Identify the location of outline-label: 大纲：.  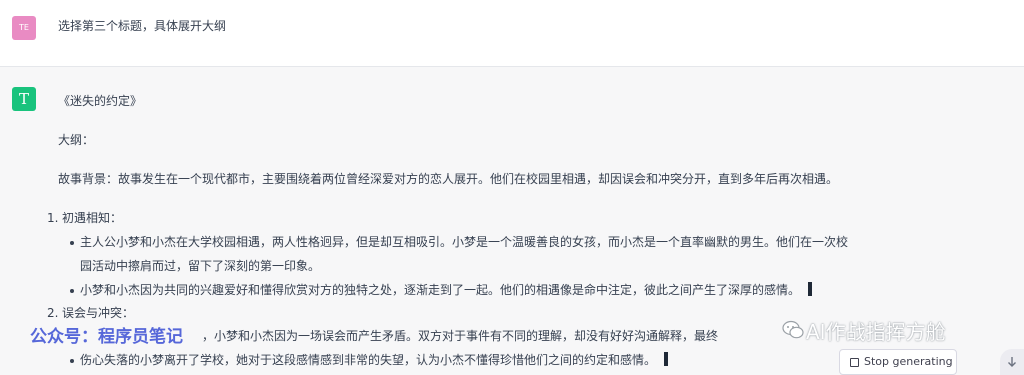
(76, 140).